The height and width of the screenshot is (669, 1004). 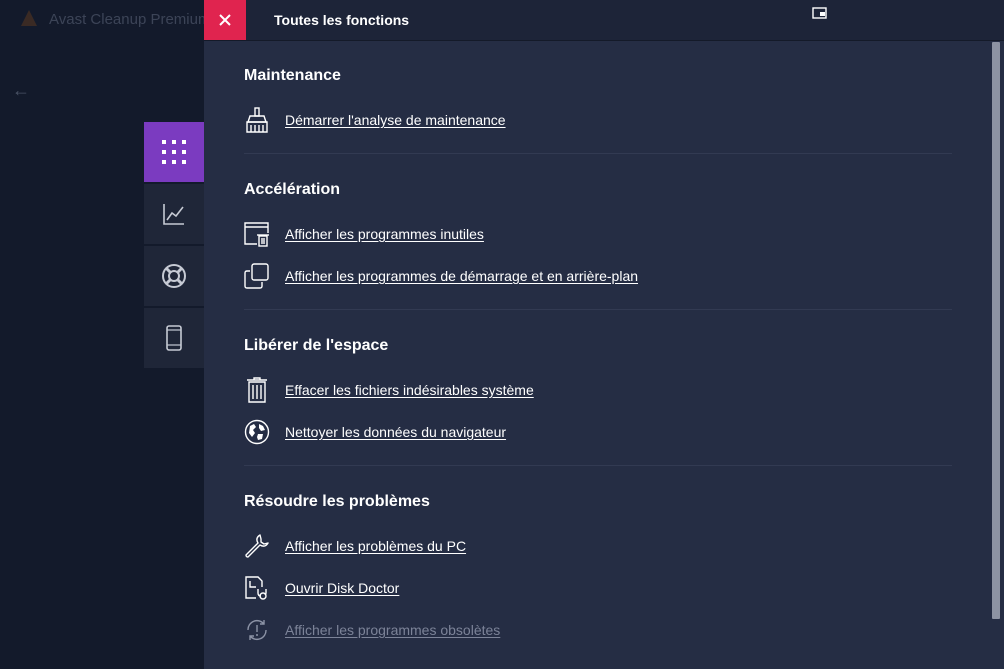 I want to click on close-button, so click(x=225, y=20).